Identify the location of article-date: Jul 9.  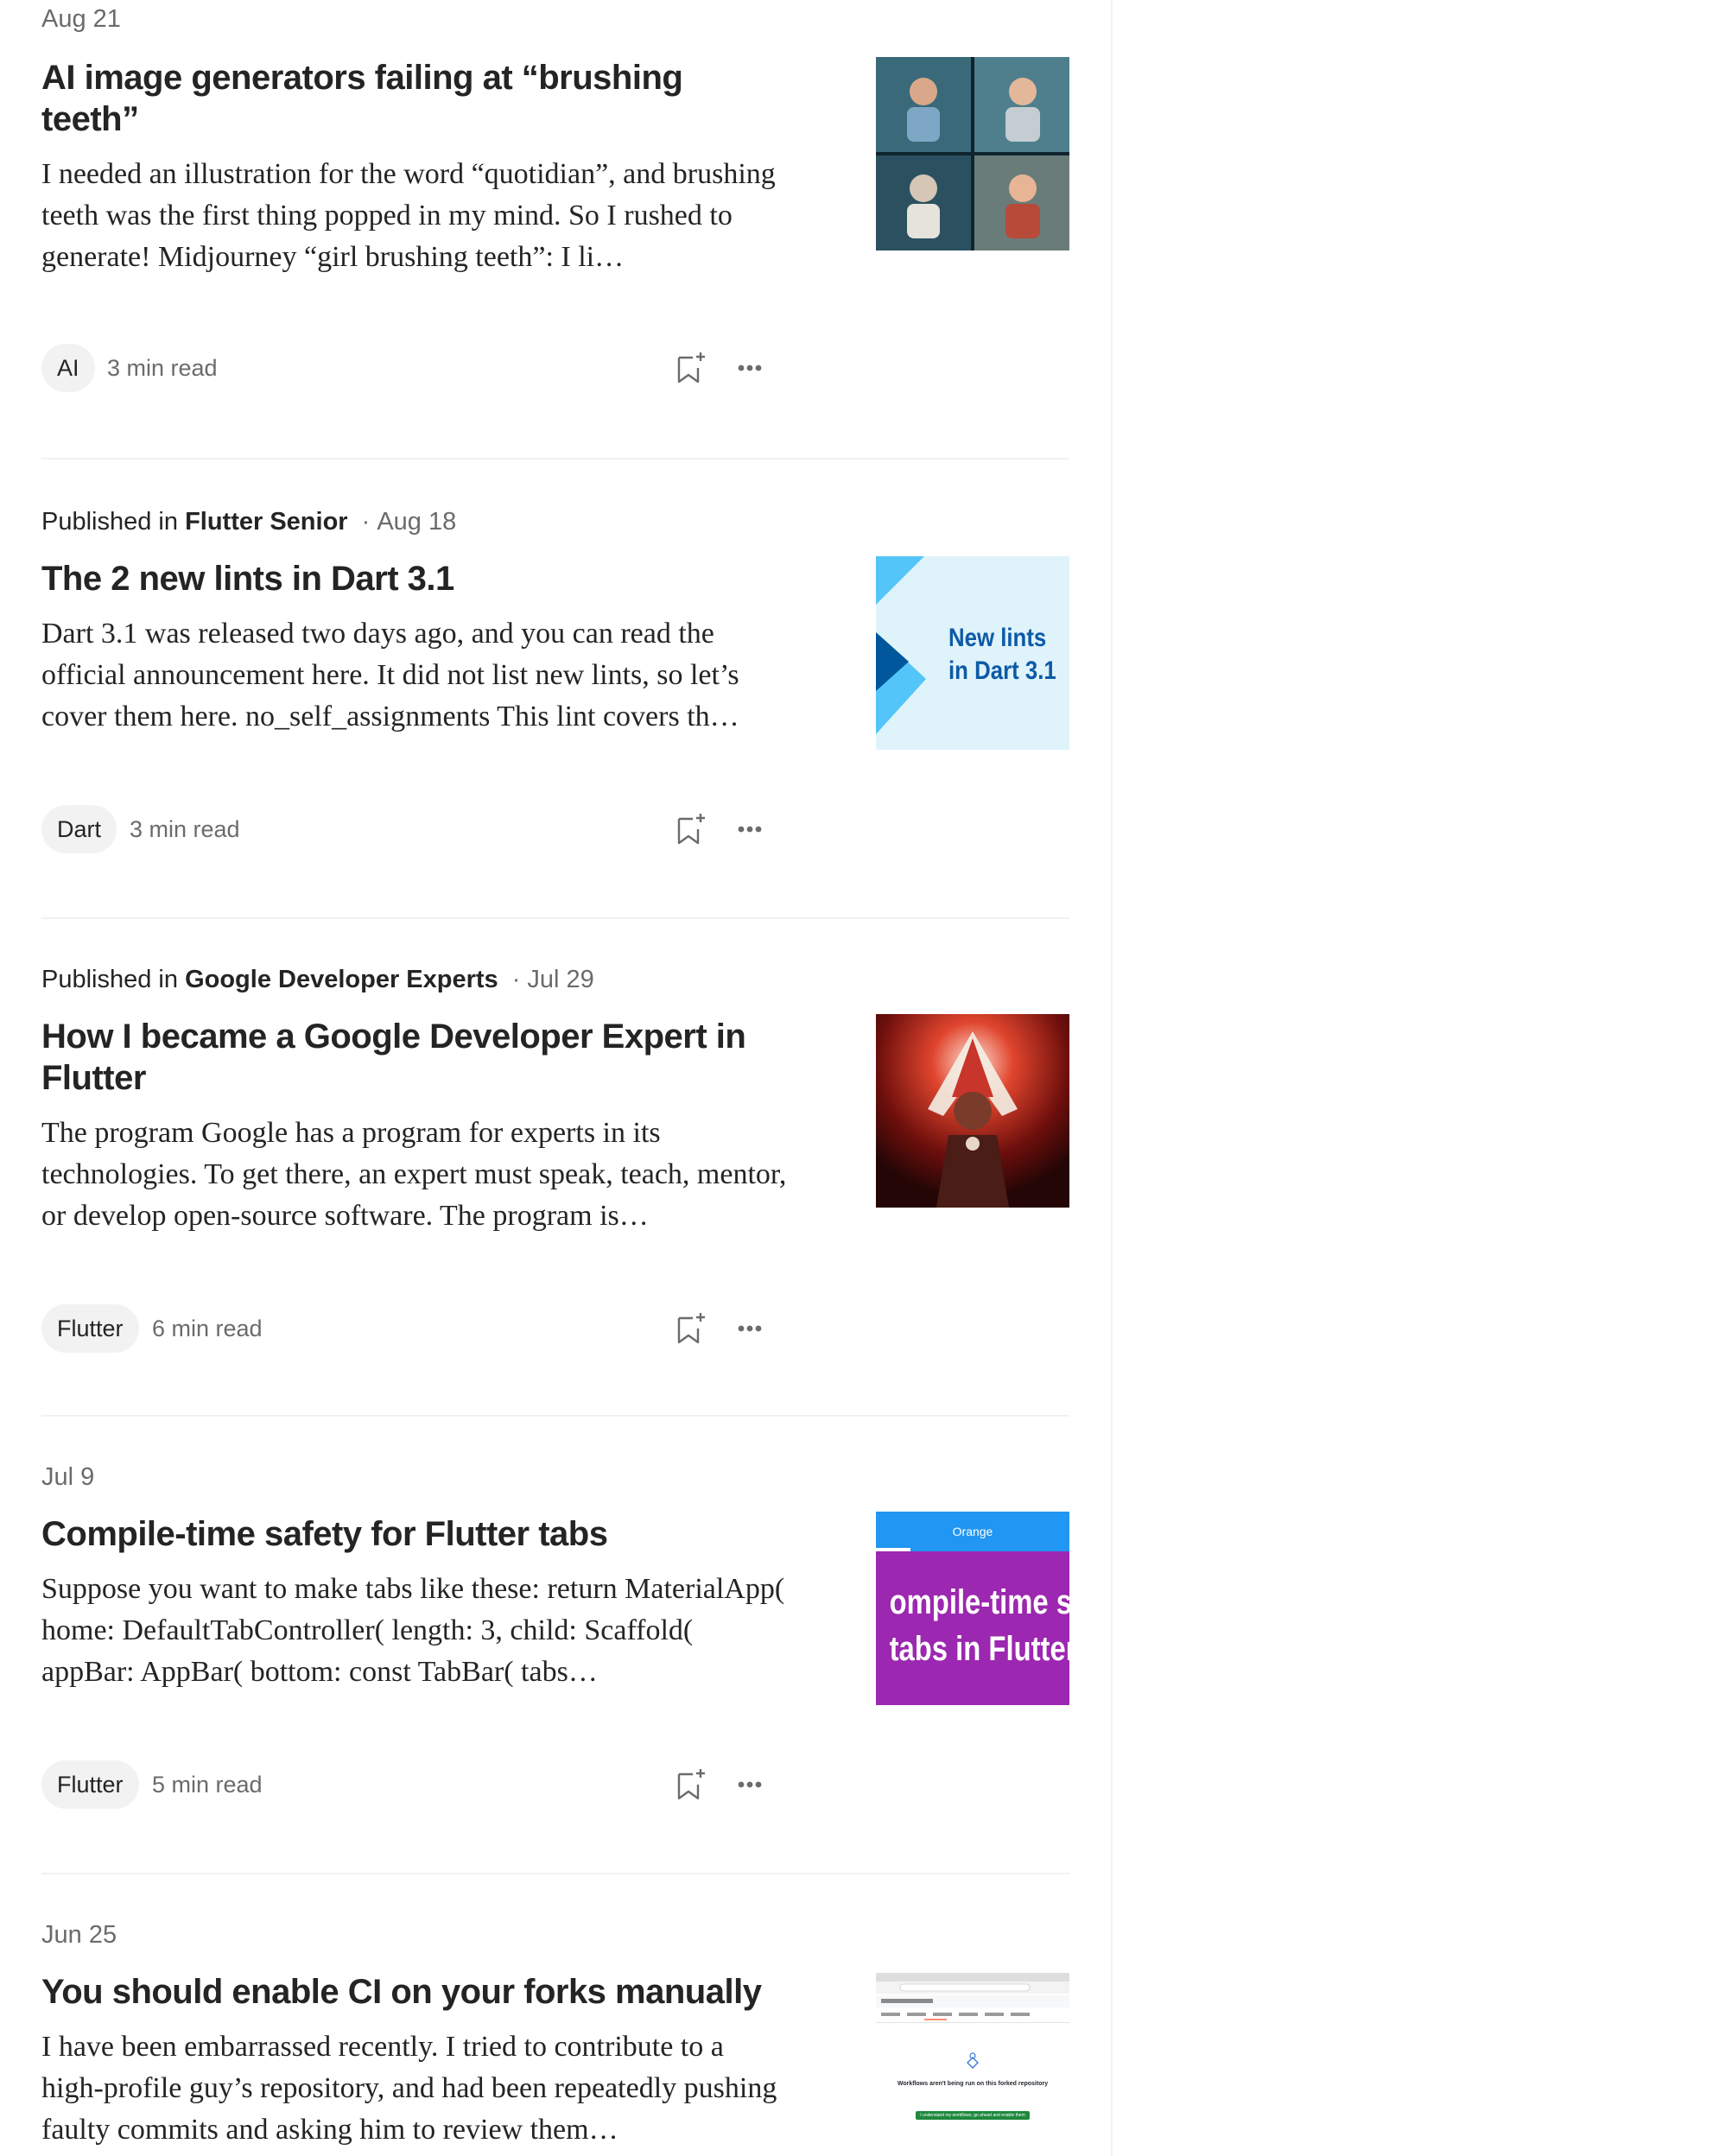
(68, 1477).